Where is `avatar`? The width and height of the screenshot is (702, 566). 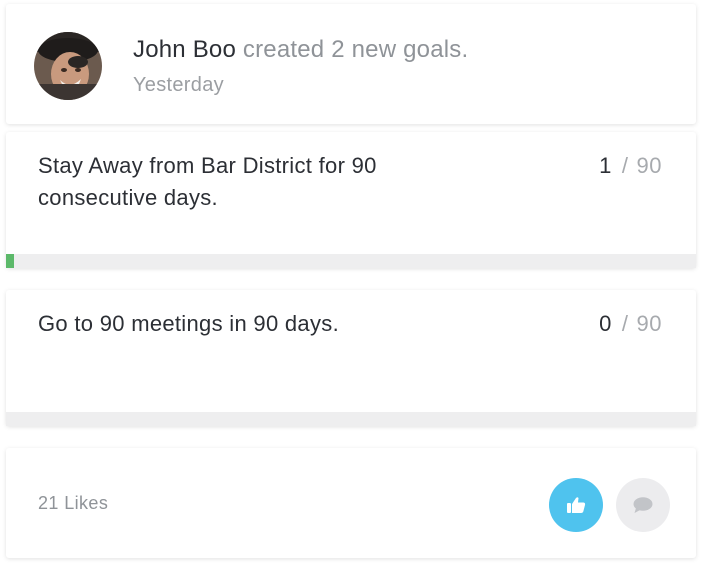
avatar is located at coordinates (68, 66).